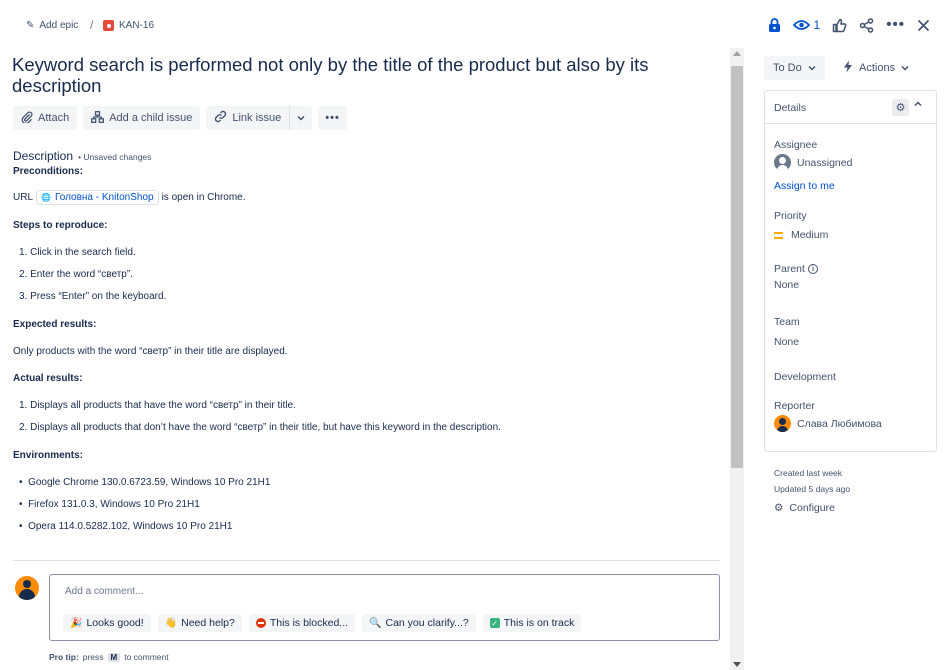 The image size is (946, 670). What do you see at coordinates (208, 623) in the screenshot?
I see `chip-label: Need help?` at bounding box center [208, 623].